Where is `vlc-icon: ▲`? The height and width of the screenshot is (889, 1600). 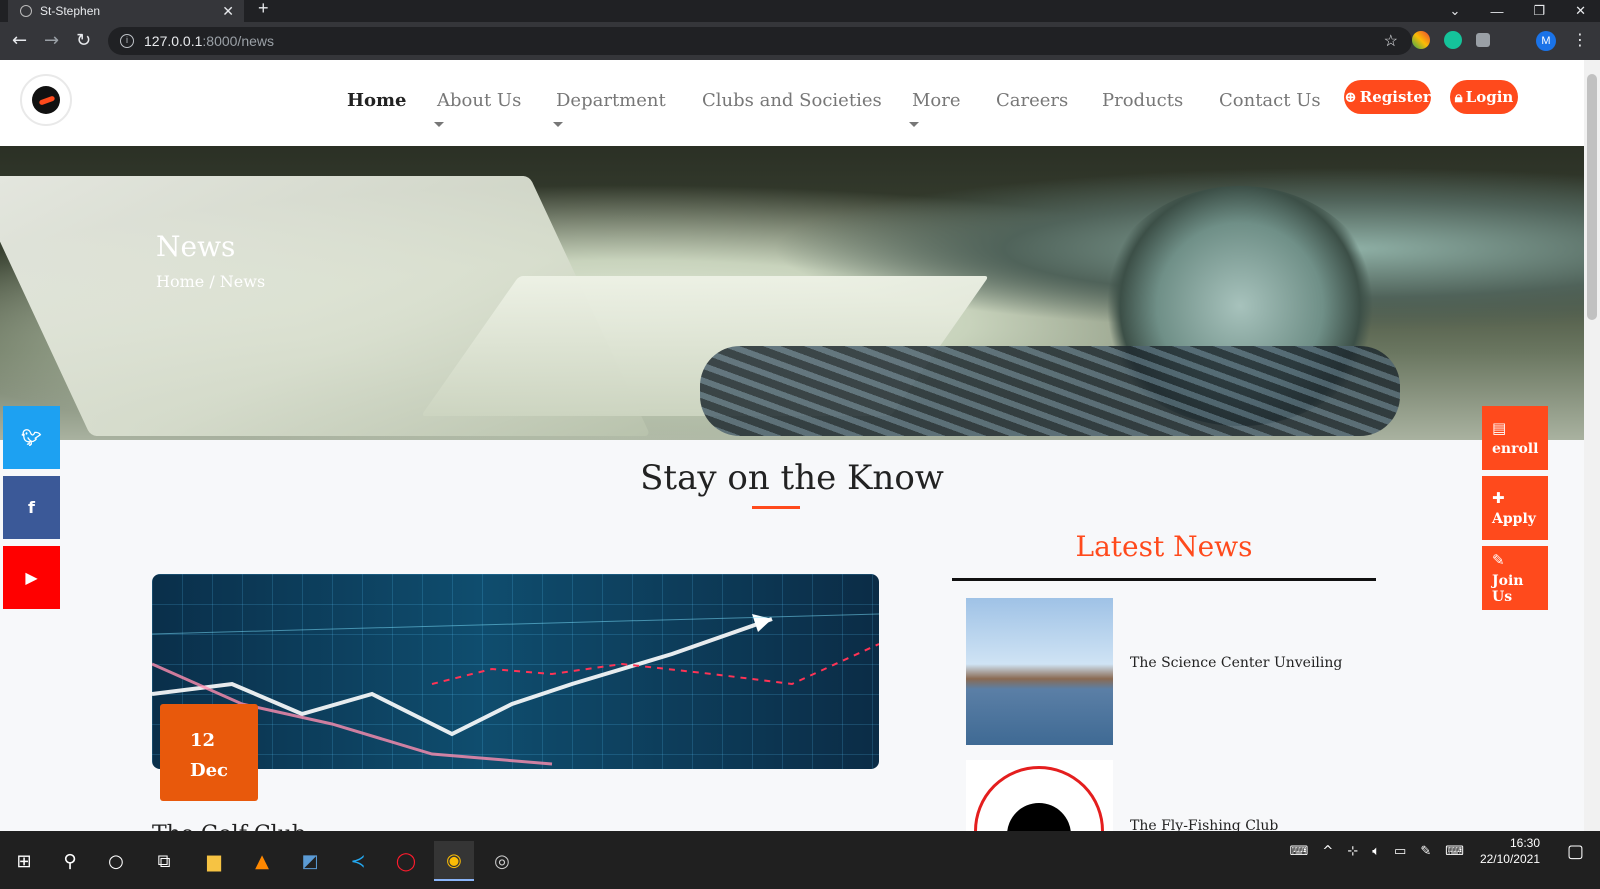
vlc-icon: ▲ is located at coordinates (262, 861).